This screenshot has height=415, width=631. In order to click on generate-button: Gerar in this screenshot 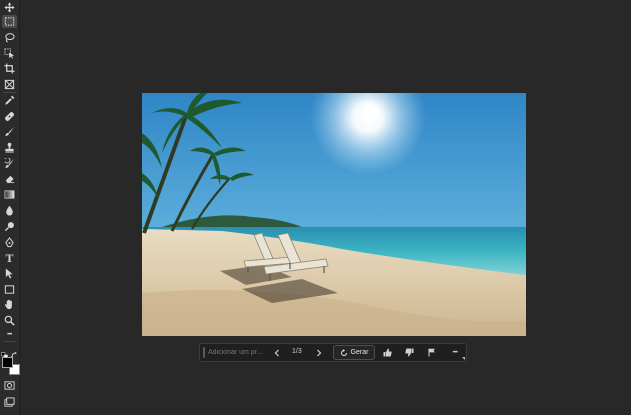, I will do `click(354, 352)`.